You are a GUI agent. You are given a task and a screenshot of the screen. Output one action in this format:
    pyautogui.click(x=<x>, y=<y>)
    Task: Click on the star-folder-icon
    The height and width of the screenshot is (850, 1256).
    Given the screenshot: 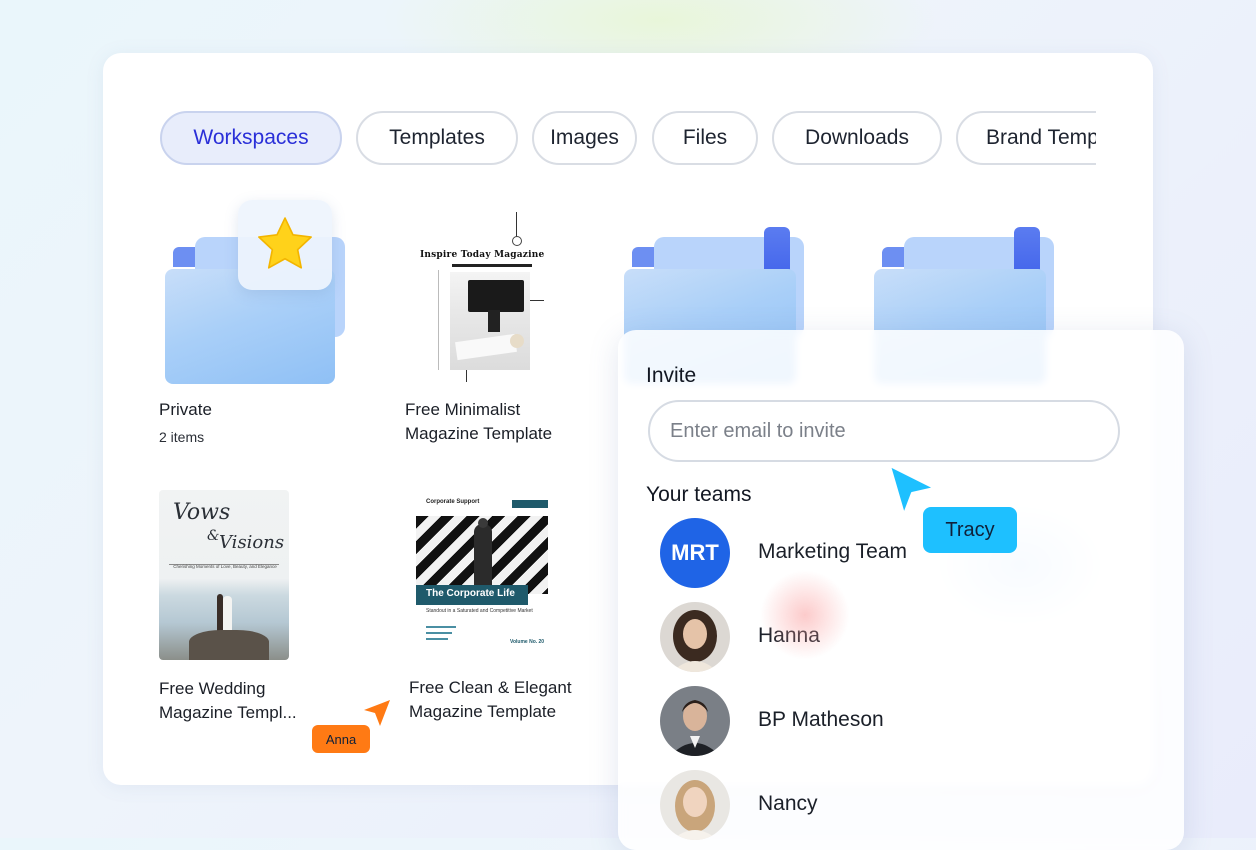 What is the action you would take?
    pyautogui.click(x=285, y=245)
    